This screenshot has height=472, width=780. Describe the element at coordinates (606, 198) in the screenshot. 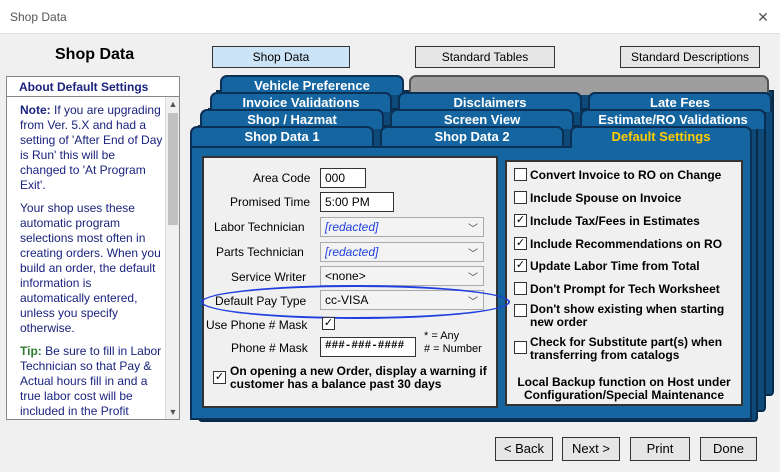

I see `option-label: Include Spouse on Invoice` at that location.